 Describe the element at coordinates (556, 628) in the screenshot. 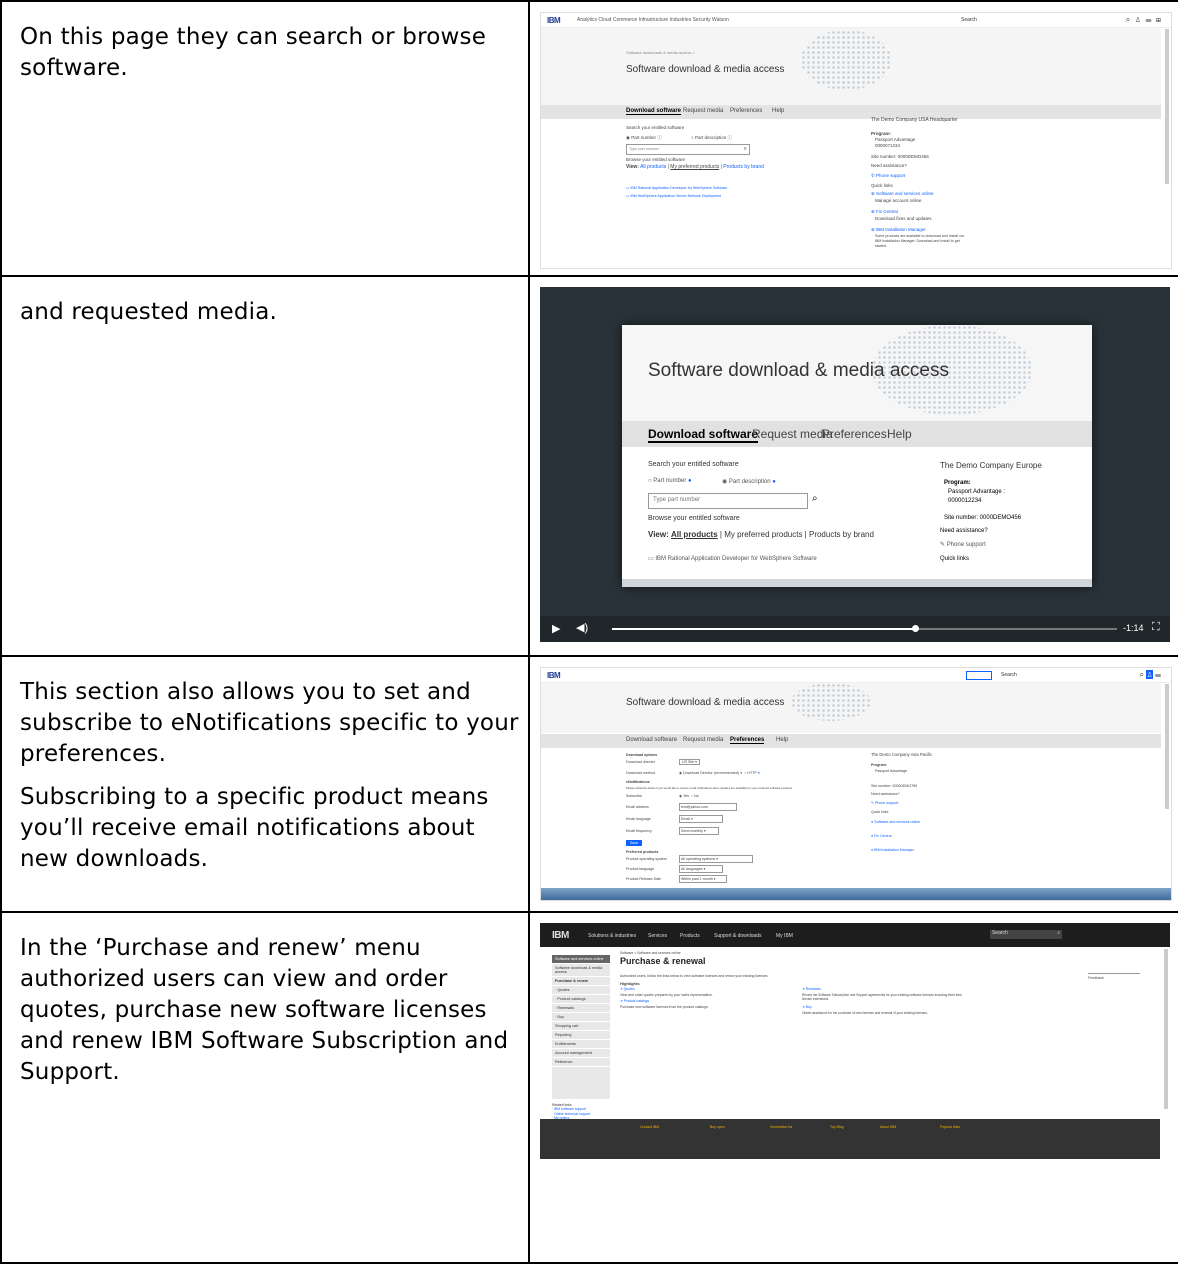

I see `play-icon: ▶` at that location.